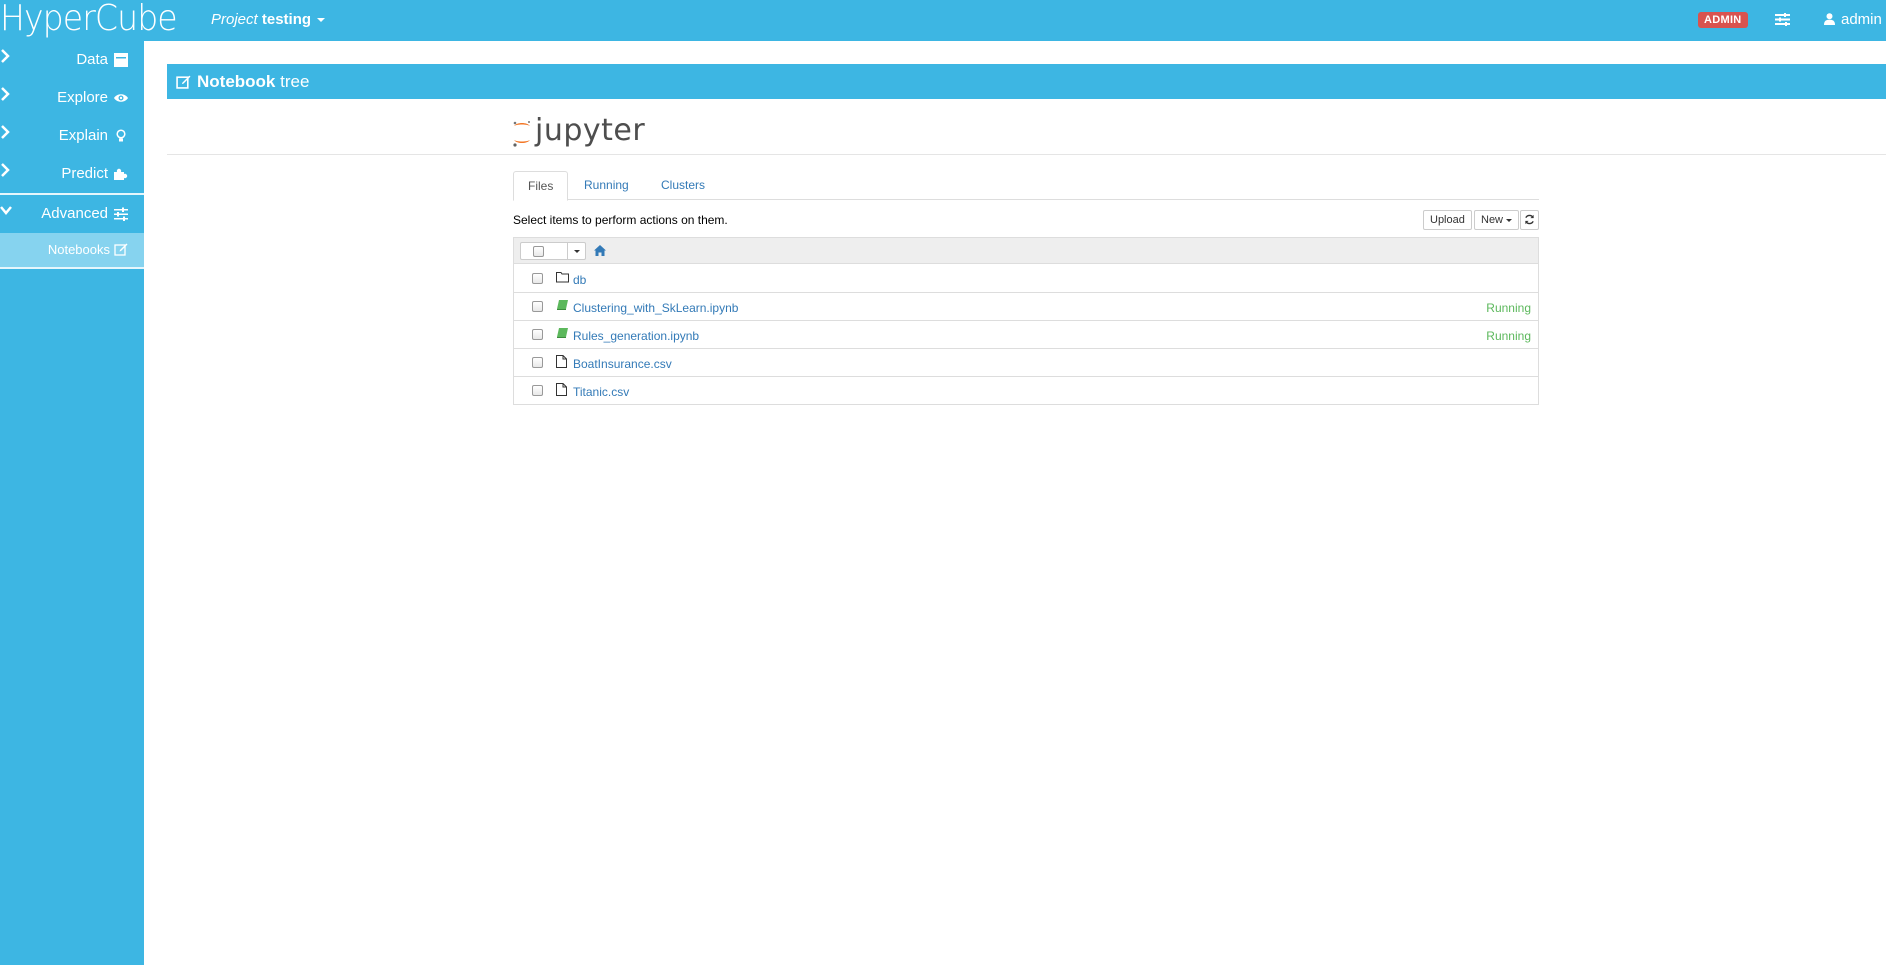 The image size is (1886, 965). Describe the element at coordinates (72, 60) in the screenshot. I see `sidebar-item-data: Data` at that location.